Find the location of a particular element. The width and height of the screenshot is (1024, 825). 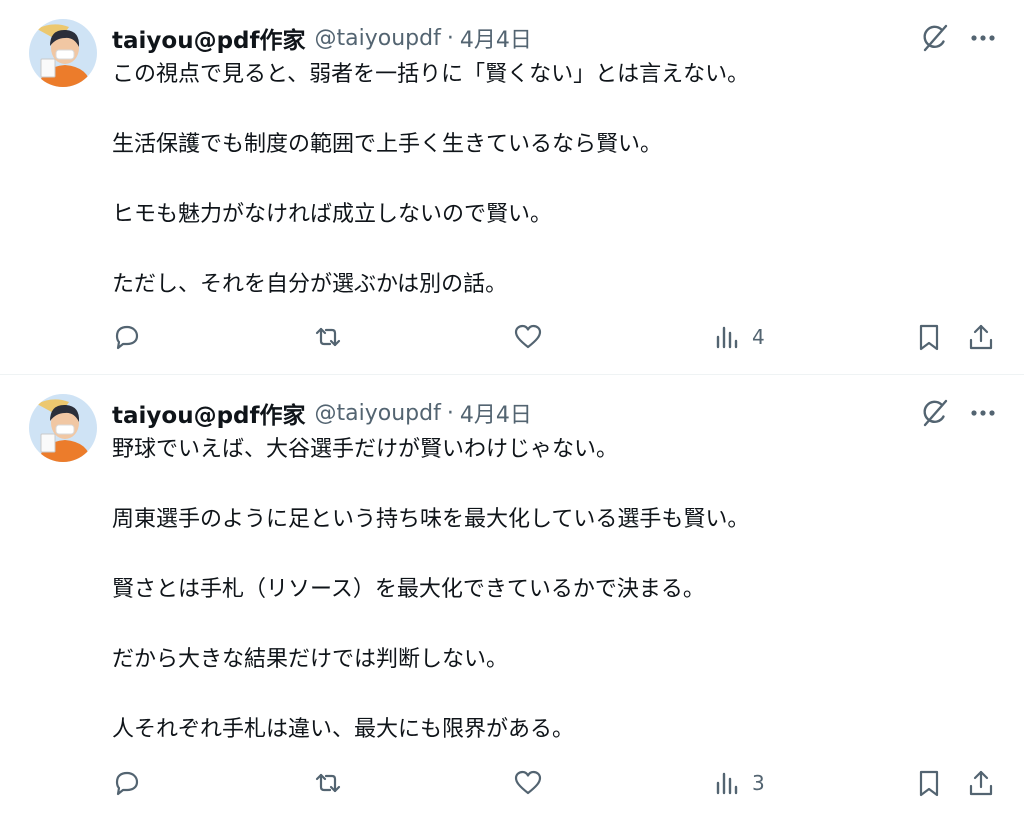

tweet-line: 生活保護でも制度の範囲で上手く生きているなら賢い。 is located at coordinates (387, 144).